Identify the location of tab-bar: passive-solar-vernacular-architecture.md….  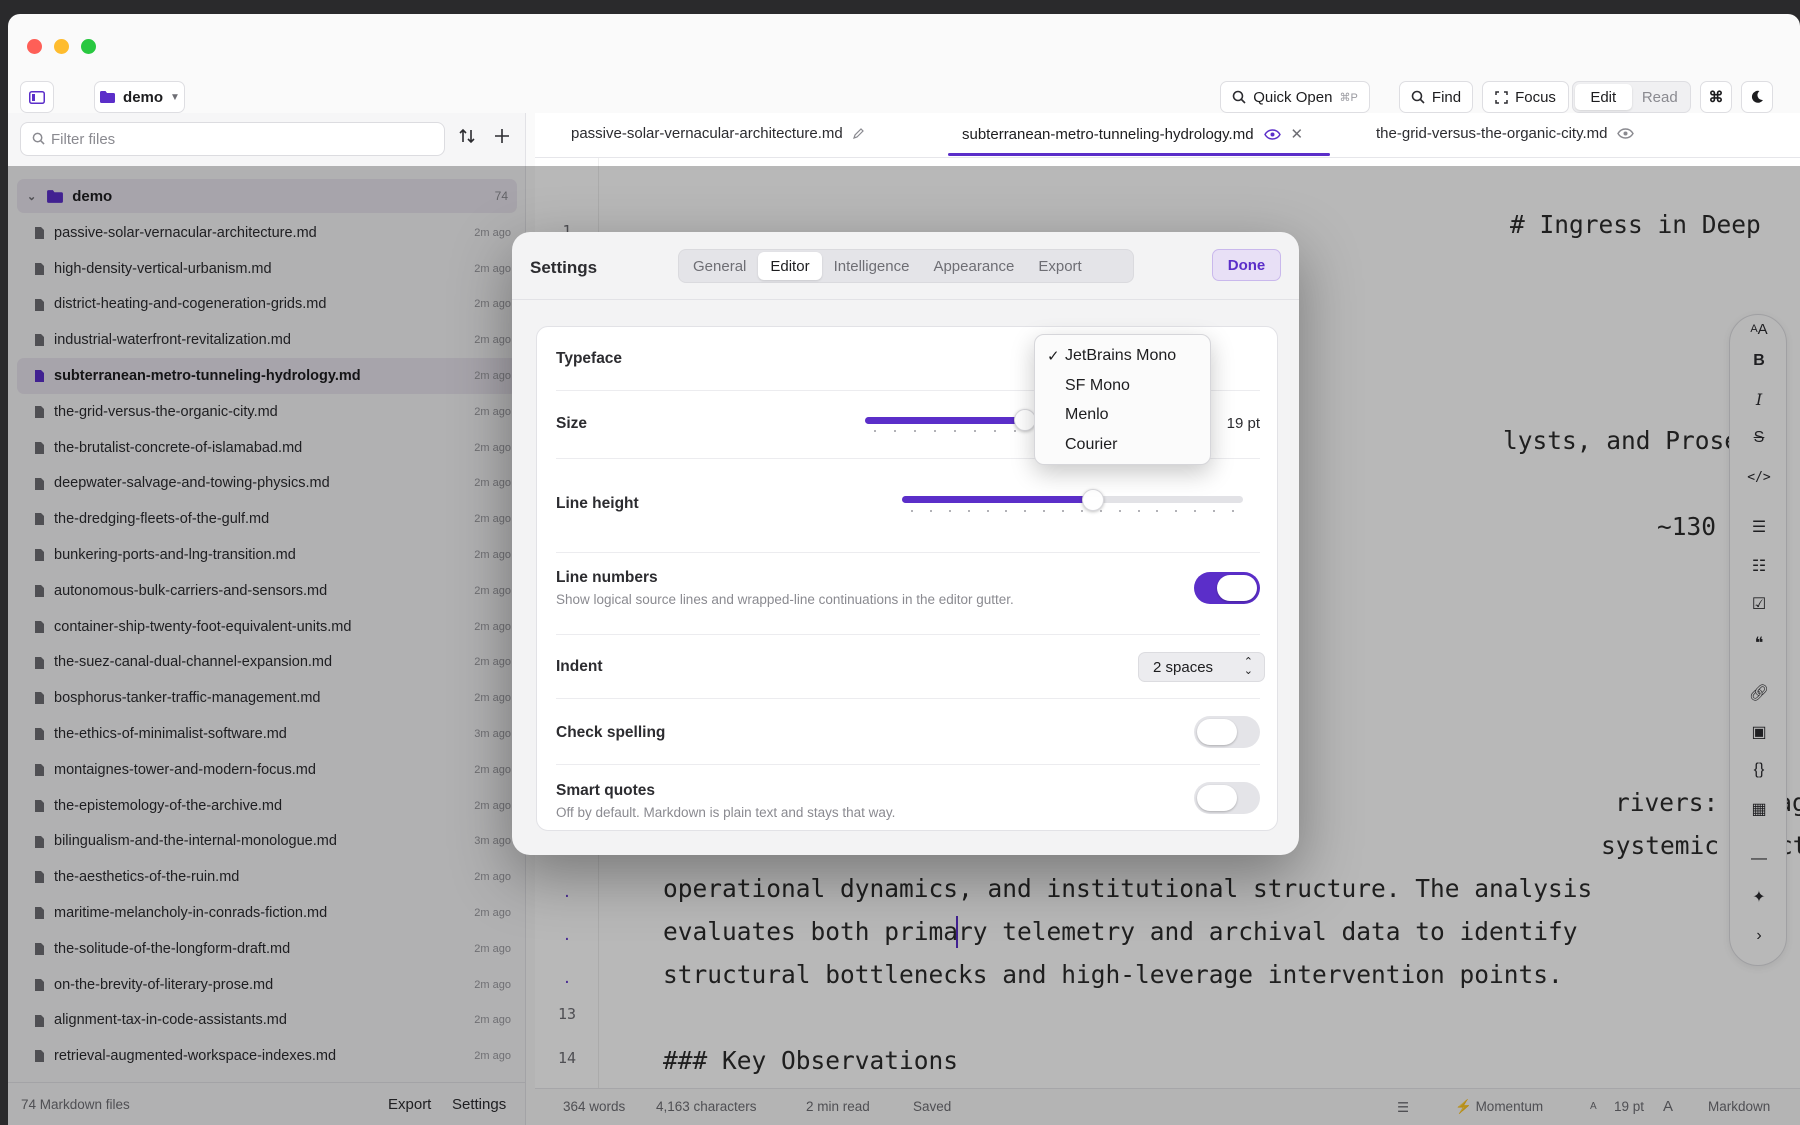
(1167, 135).